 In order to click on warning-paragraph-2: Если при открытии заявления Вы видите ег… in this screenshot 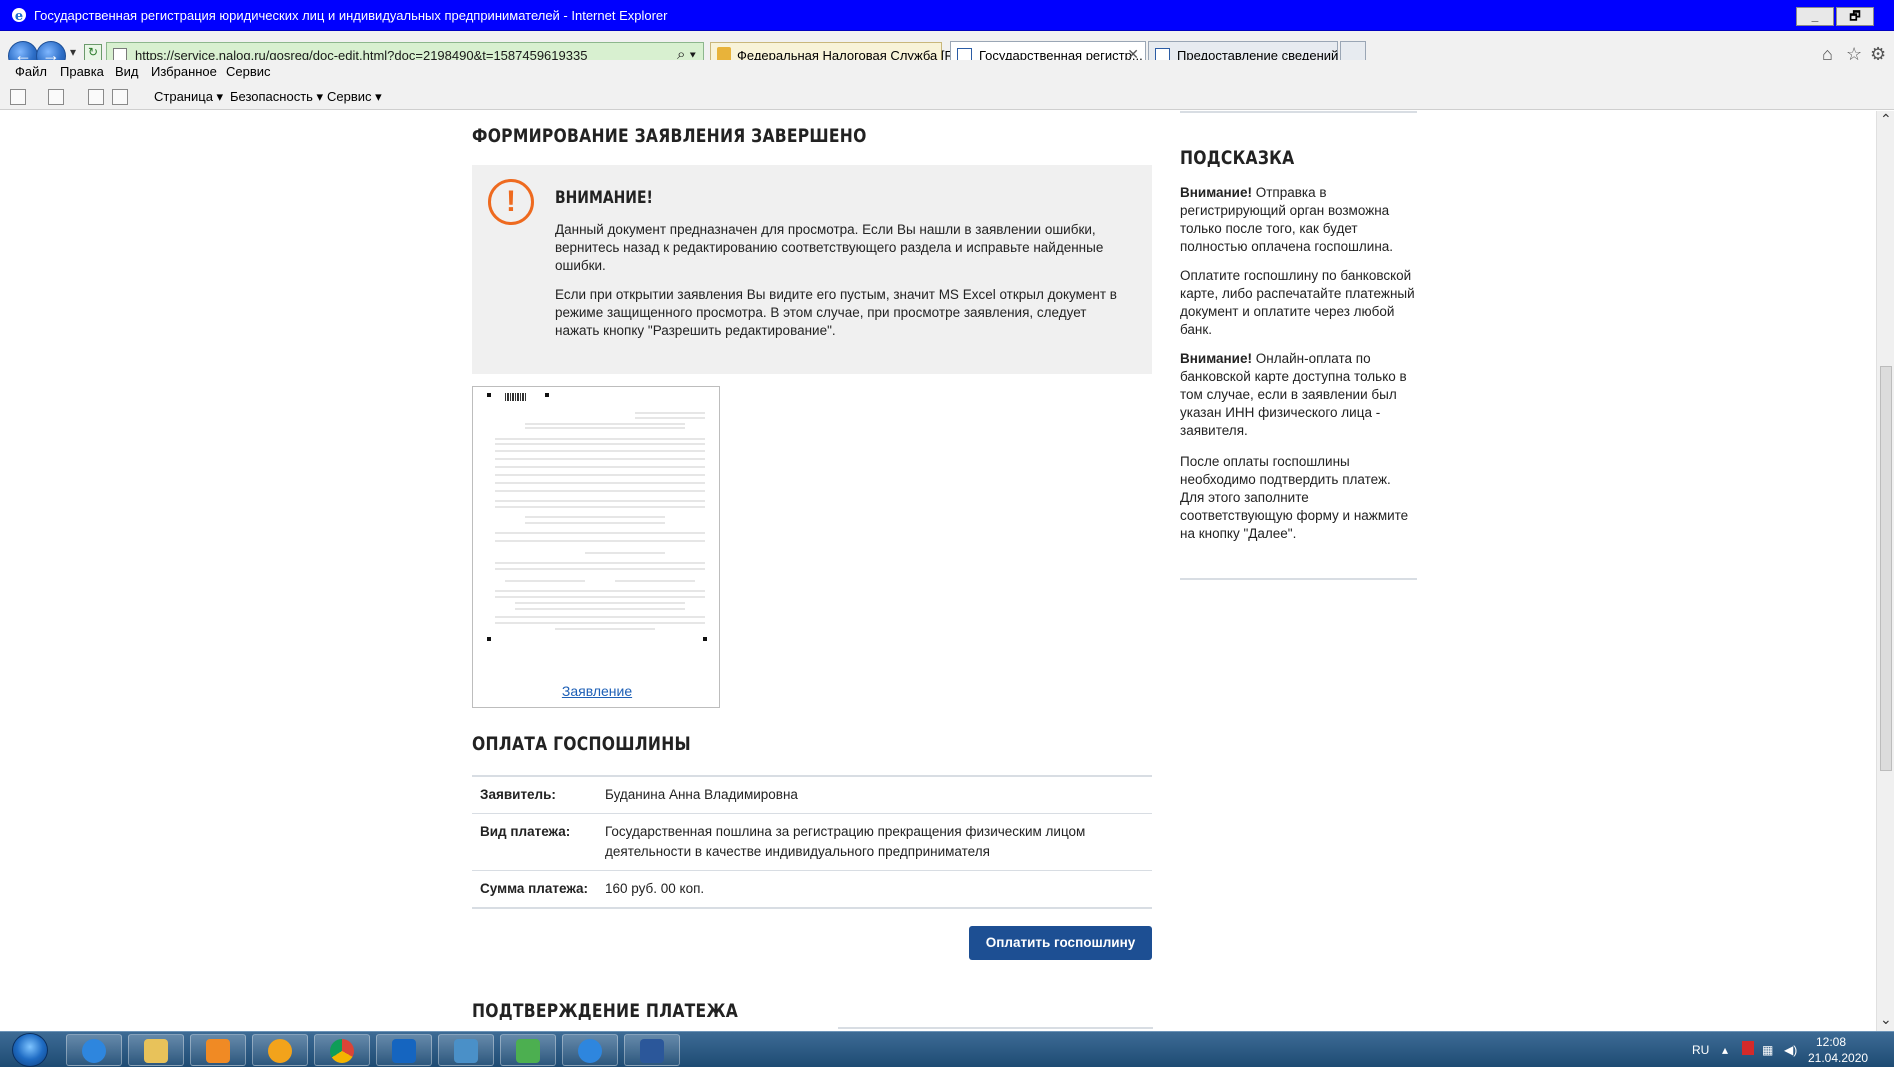, I will do `click(836, 312)`.